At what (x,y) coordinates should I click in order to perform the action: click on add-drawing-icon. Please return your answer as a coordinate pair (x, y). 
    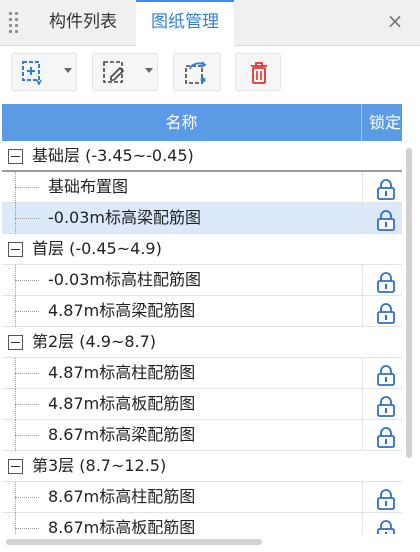
    Looking at the image, I should click on (32, 73).